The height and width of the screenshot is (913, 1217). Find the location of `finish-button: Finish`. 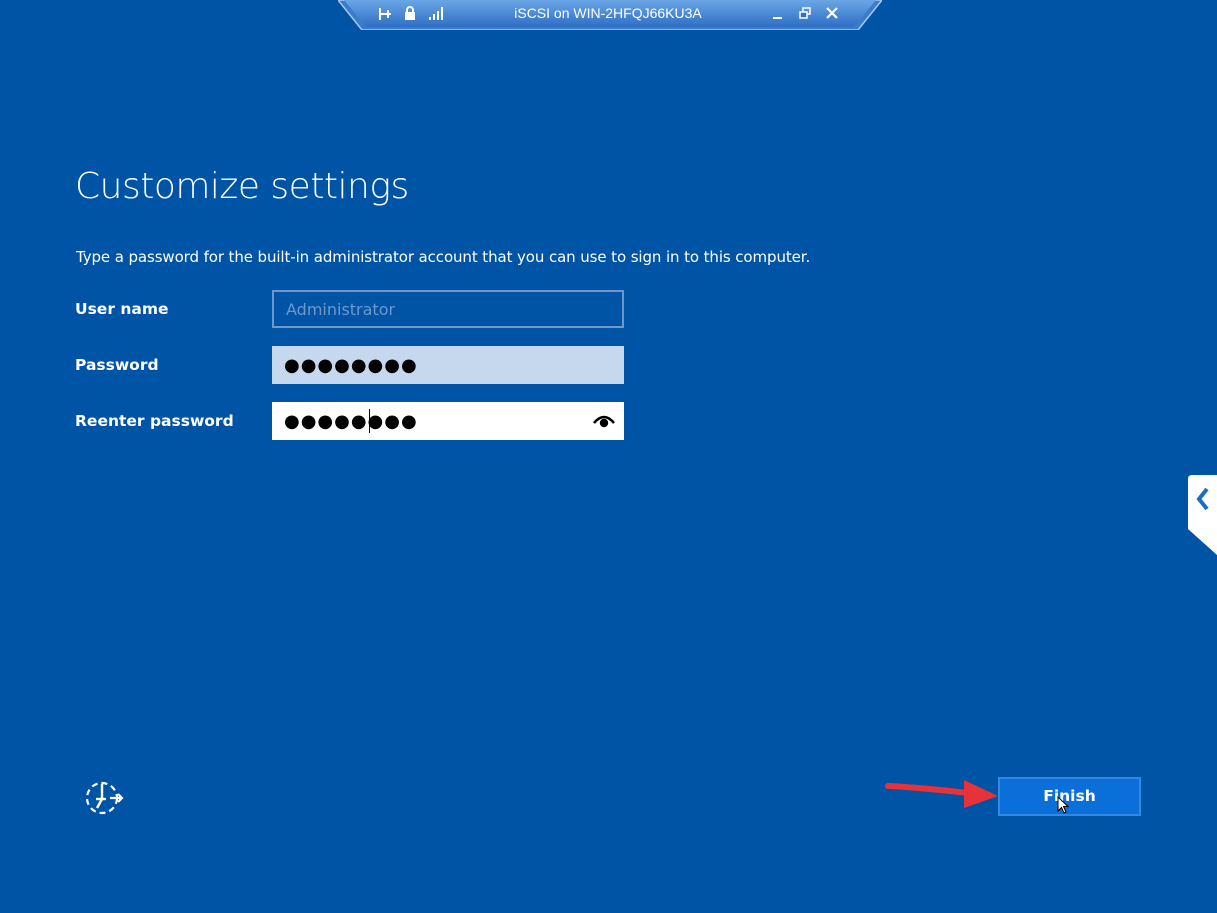

finish-button: Finish is located at coordinates (1069, 796).